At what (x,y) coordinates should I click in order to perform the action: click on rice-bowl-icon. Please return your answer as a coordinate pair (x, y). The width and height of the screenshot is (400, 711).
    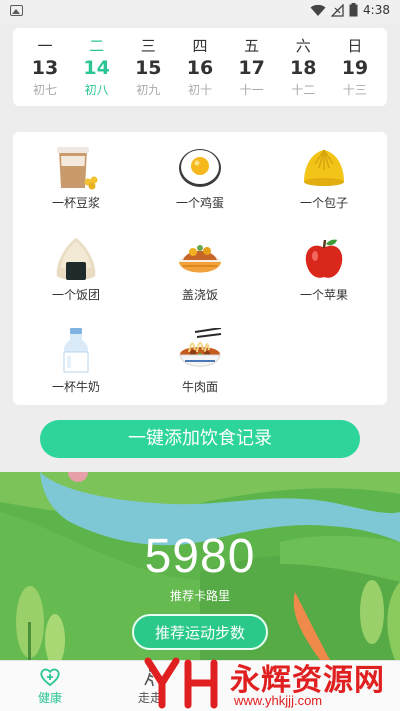
    Looking at the image, I should click on (200, 259).